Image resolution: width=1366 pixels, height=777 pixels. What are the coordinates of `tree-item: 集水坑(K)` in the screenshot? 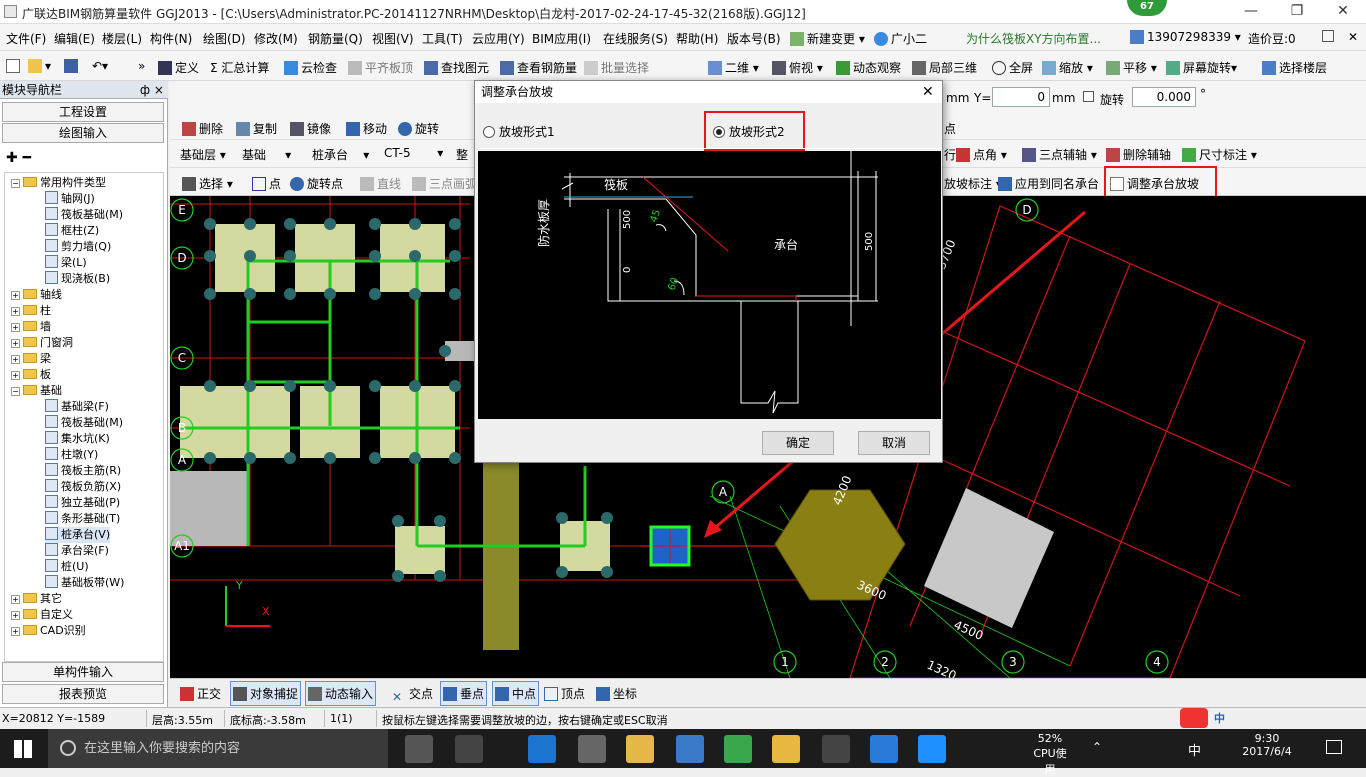 It's located at (77, 439).